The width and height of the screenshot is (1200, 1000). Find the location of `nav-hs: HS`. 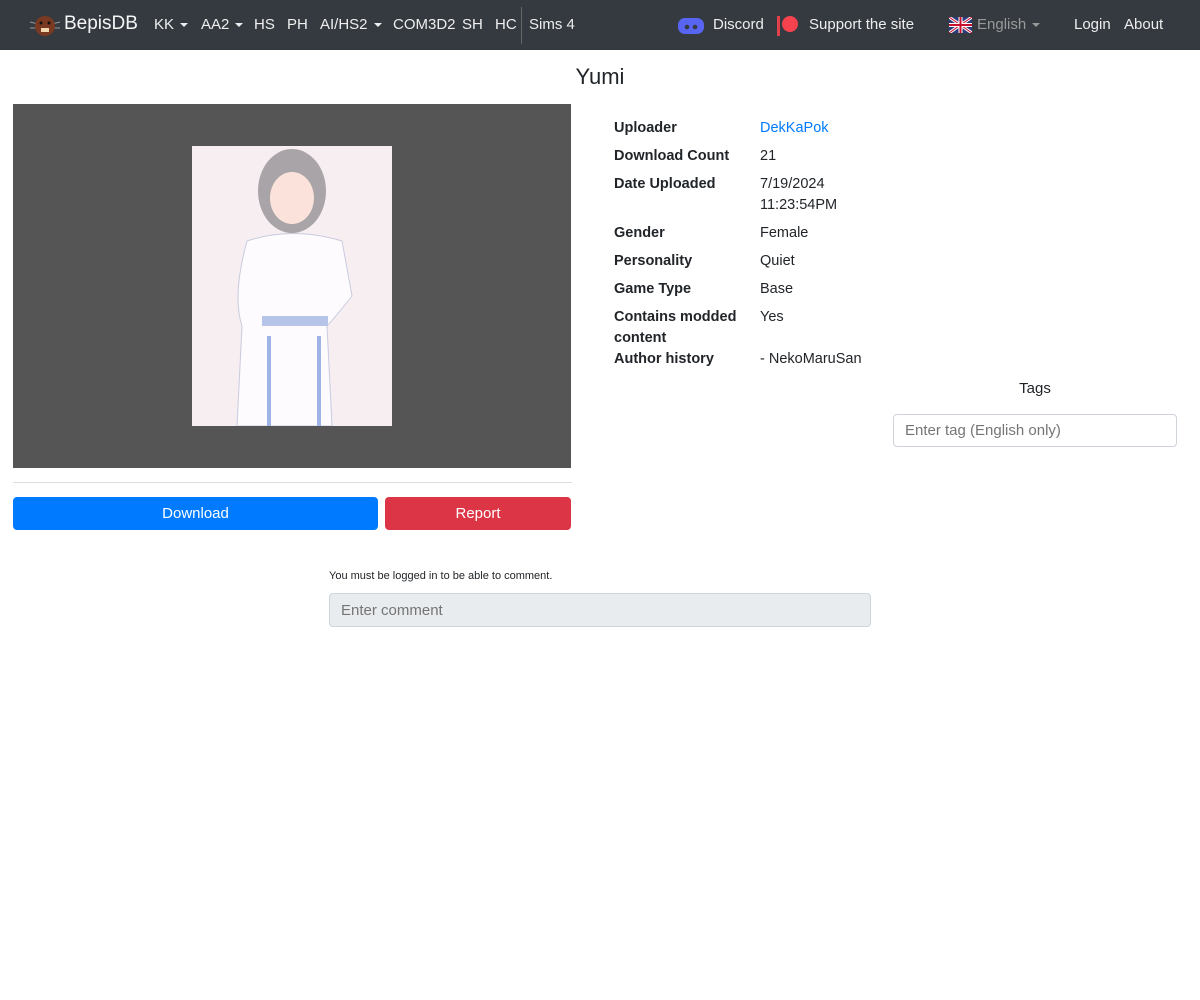

nav-hs: HS is located at coordinates (264, 24).